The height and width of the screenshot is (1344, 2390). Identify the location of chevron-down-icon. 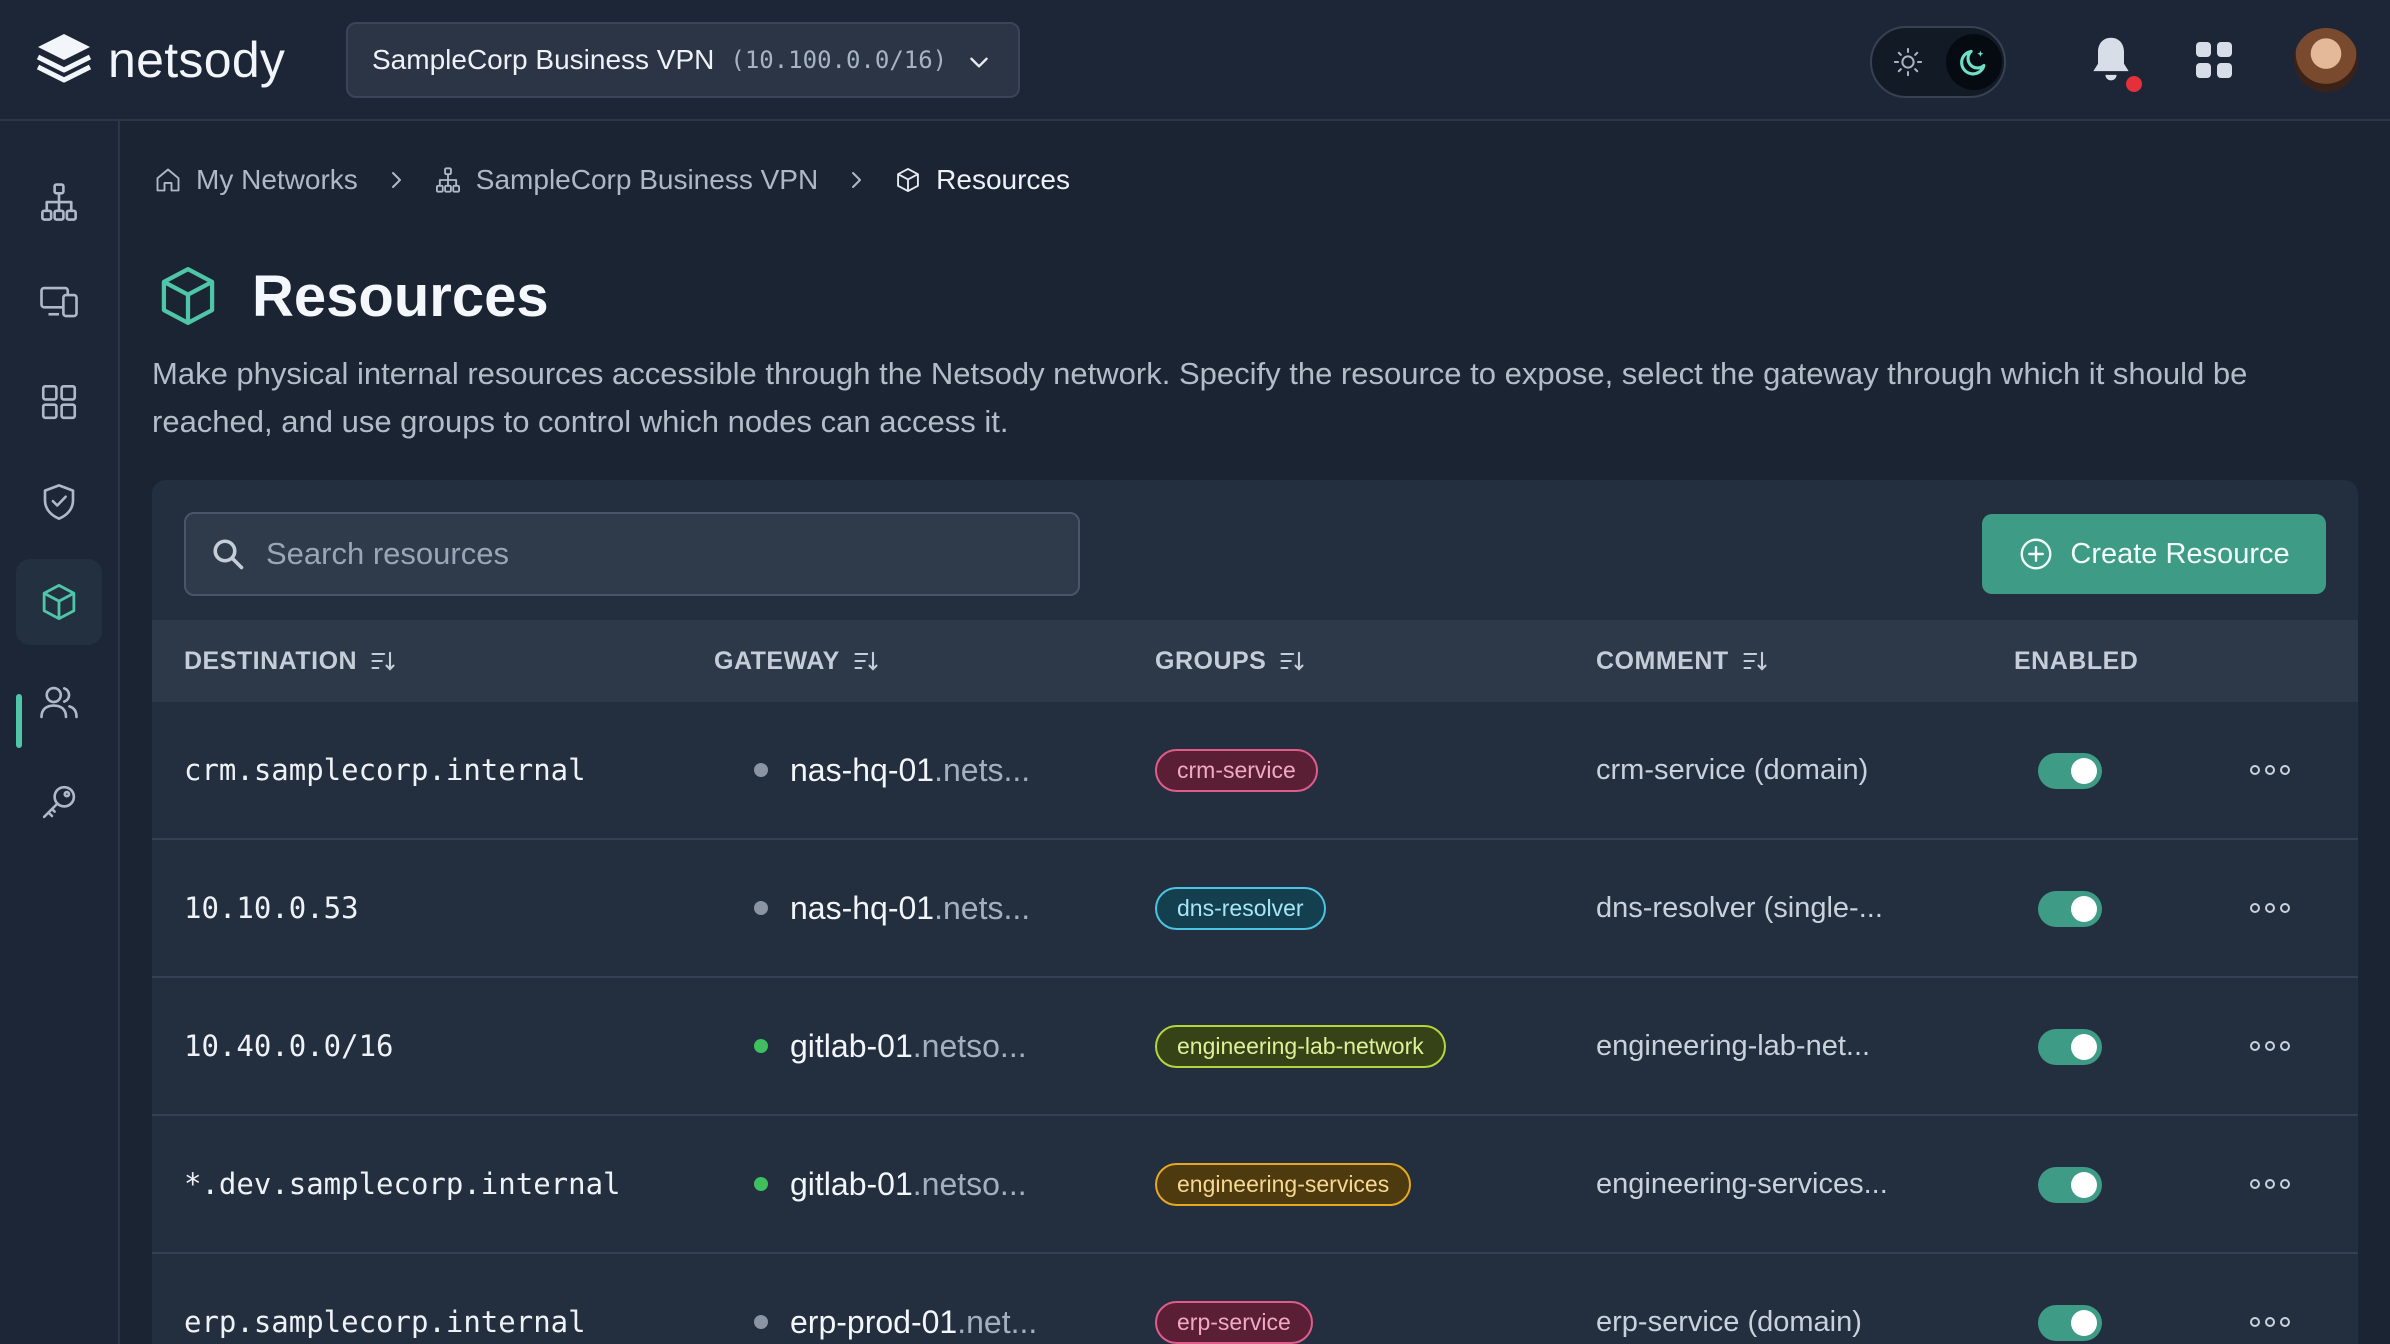
(979, 62).